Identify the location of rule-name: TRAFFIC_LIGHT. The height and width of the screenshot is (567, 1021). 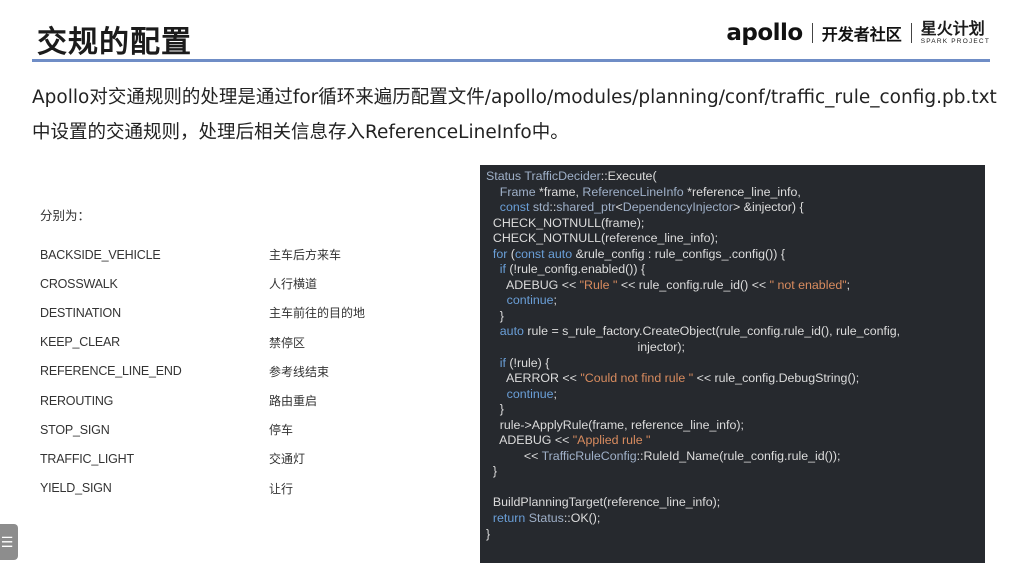
(87, 458).